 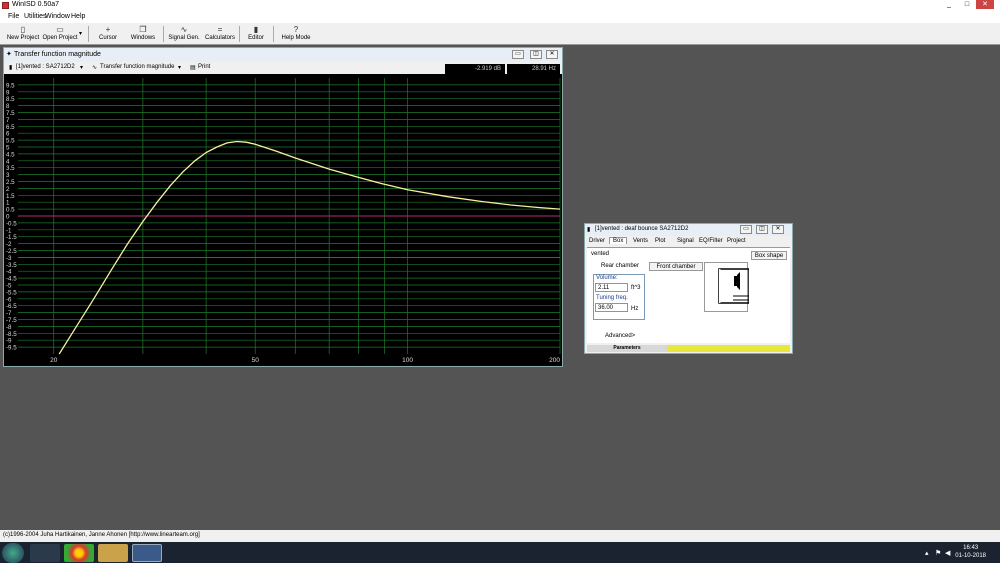 I want to click on flag-icon: ⚑, so click(x=938, y=553).